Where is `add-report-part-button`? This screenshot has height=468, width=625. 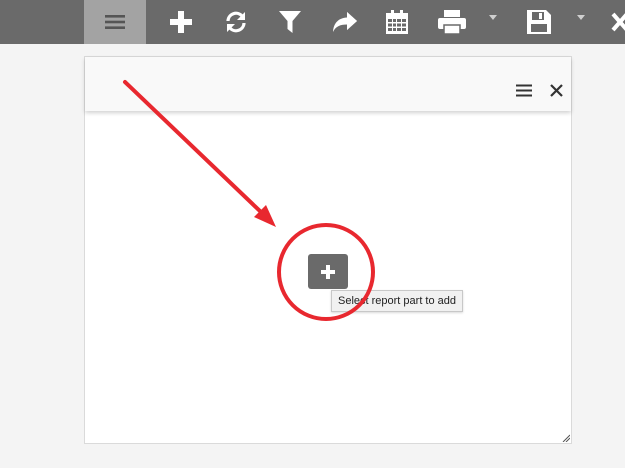
add-report-part-button is located at coordinates (328, 271).